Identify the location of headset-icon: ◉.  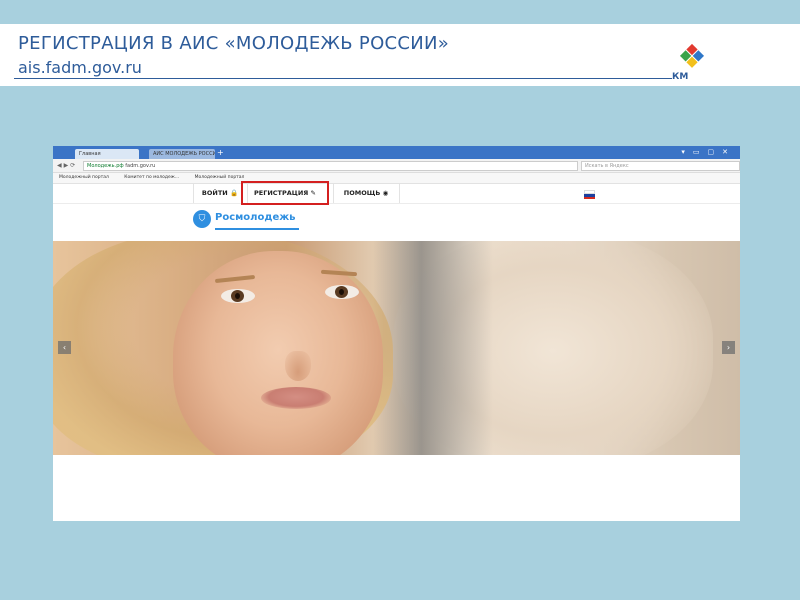
(385, 193).